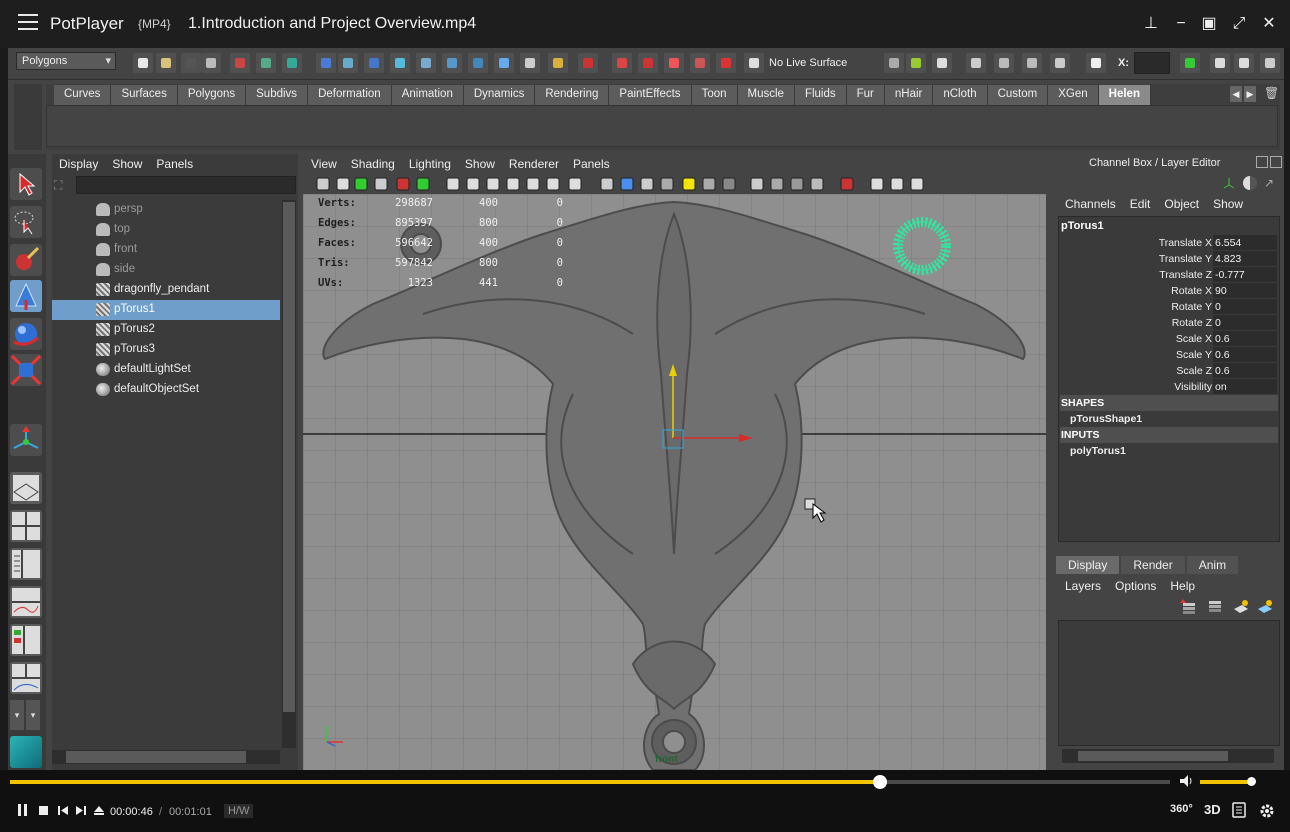  I want to click on shelf-menu-handle, so click(28, 117).